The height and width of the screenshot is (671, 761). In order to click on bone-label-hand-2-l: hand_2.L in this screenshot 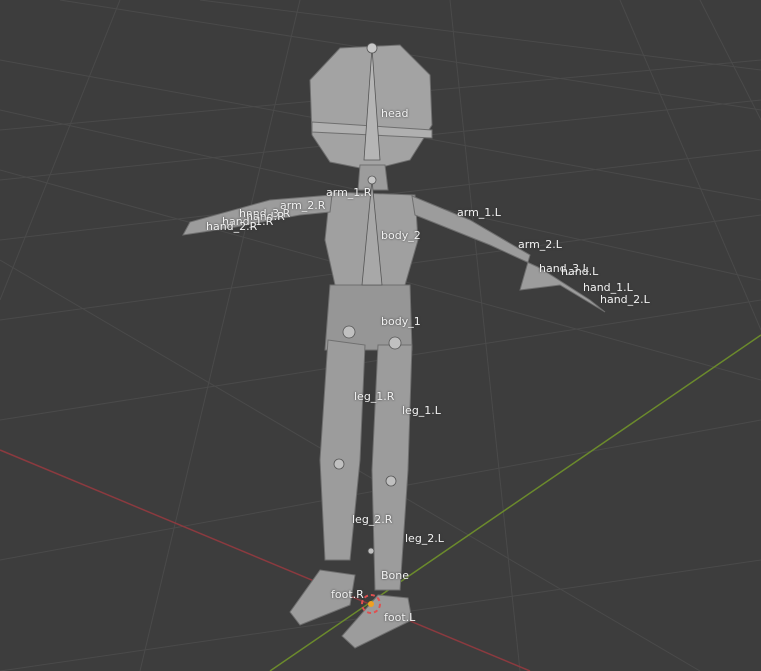, I will do `click(625, 299)`.